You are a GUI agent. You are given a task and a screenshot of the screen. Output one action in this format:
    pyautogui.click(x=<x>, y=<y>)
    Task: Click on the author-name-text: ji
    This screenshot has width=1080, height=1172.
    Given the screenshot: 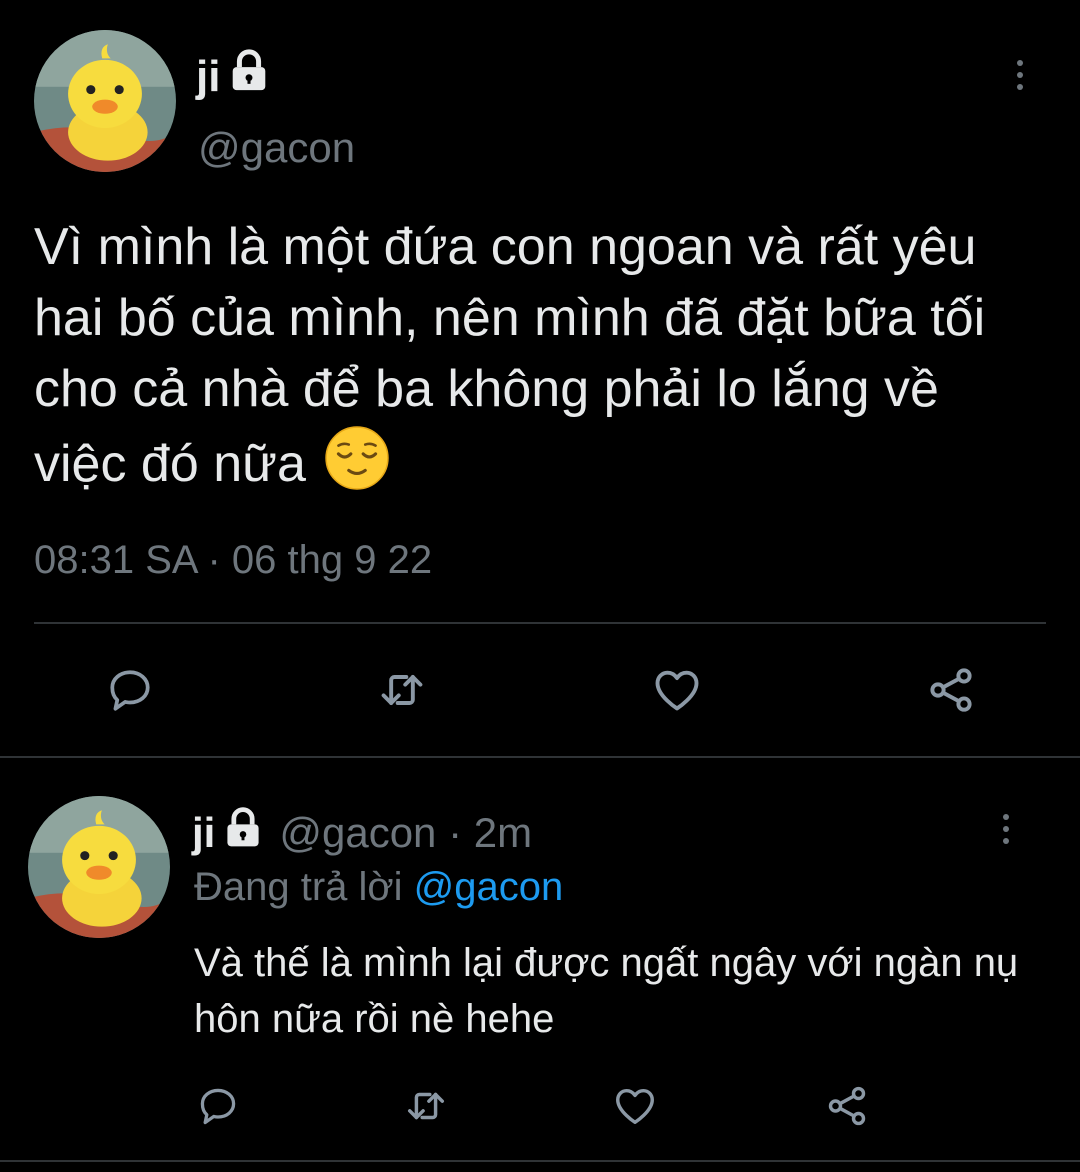 What is the action you would take?
    pyautogui.click(x=208, y=76)
    